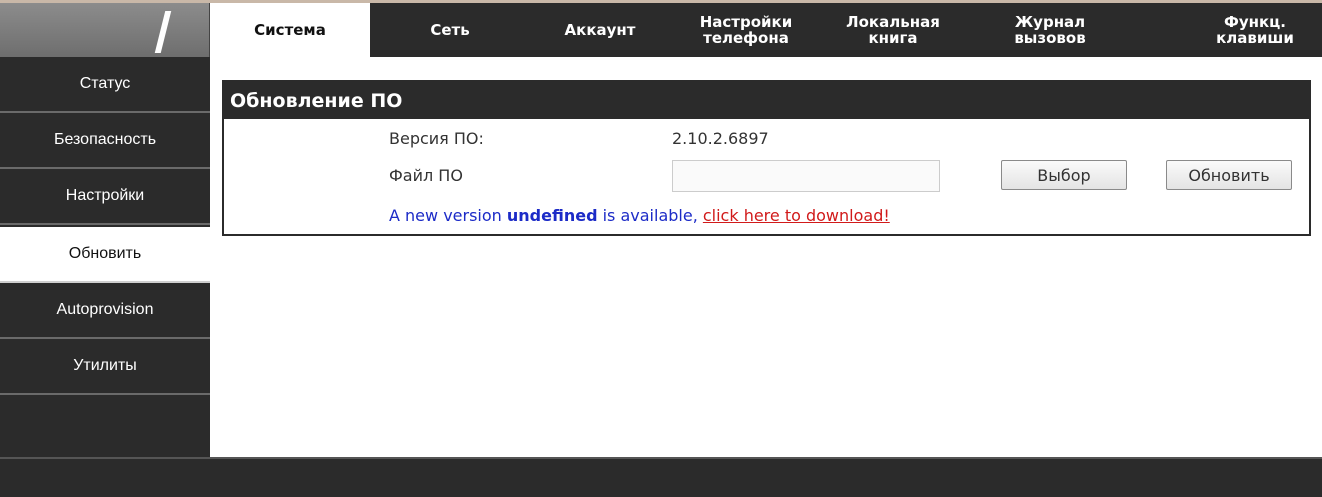 This screenshot has height=497, width=1322. I want to click on tab-system: Система, so click(290, 30).